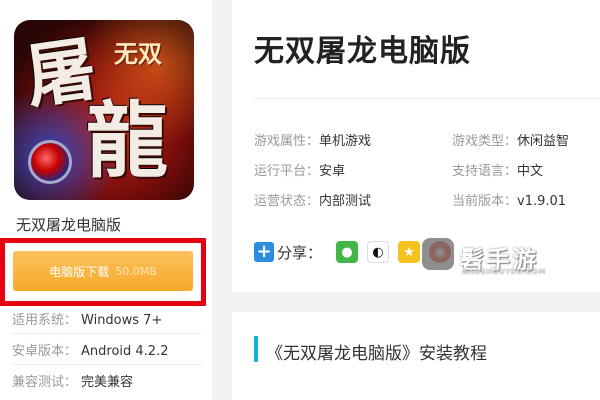 The image size is (600, 400). What do you see at coordinates (409, 252) in the screenshot?
I see `qzone-icon: ★` at bounding box center [409, 252].